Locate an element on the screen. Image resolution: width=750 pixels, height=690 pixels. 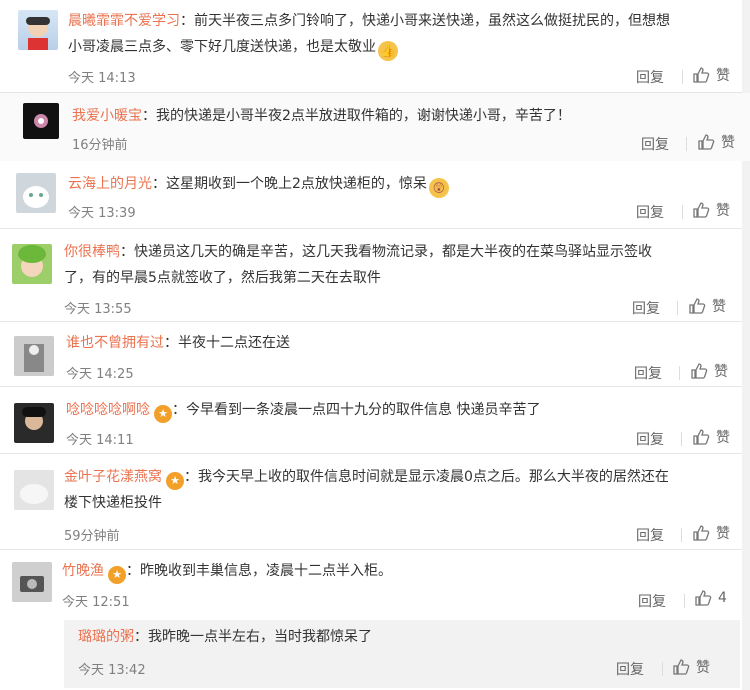
comment-time: 今天 13:55 is located at coordinates (98, 309).